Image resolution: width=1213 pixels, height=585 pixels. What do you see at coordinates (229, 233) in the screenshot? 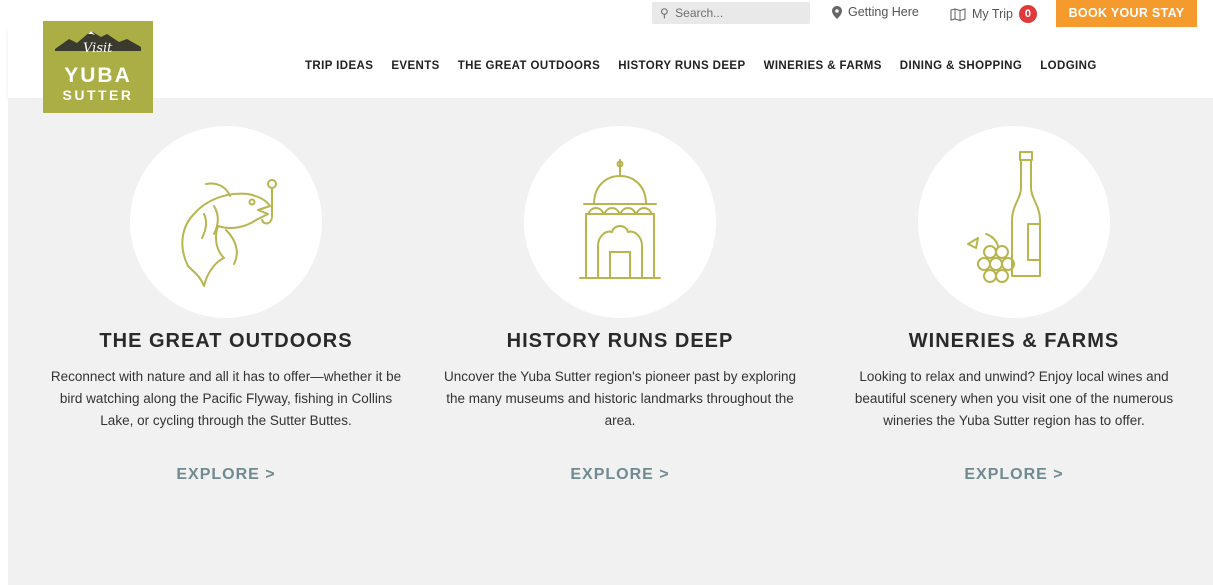
I see `fish-icon` at bounding box center [229, 233].